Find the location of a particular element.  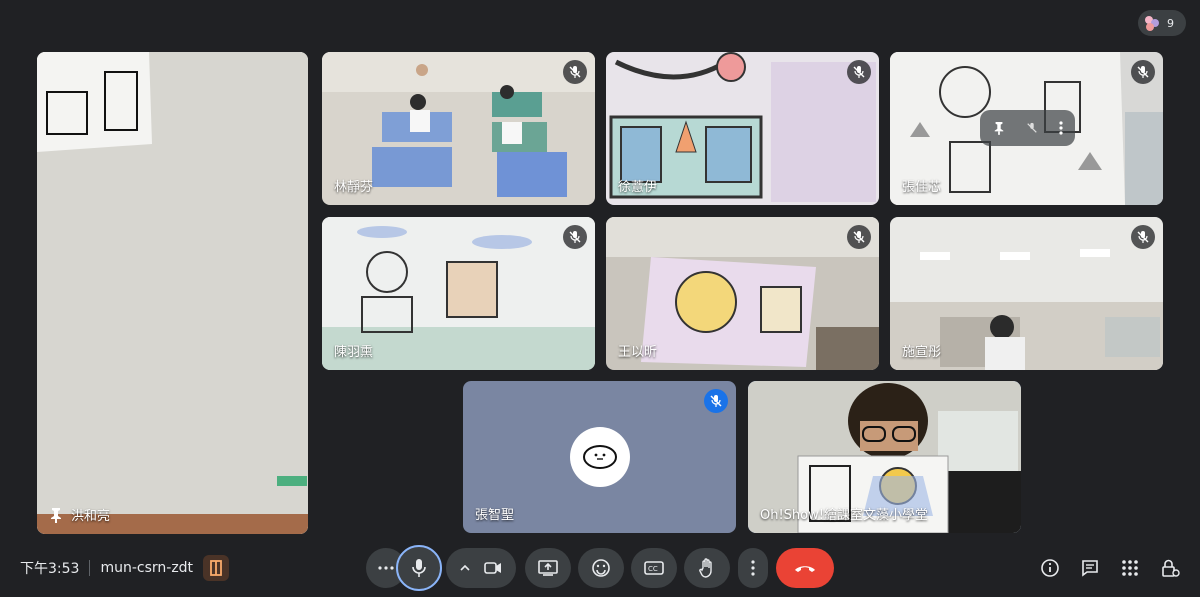

participant-tile: 張智聖 is located at coordinates (599, 457).